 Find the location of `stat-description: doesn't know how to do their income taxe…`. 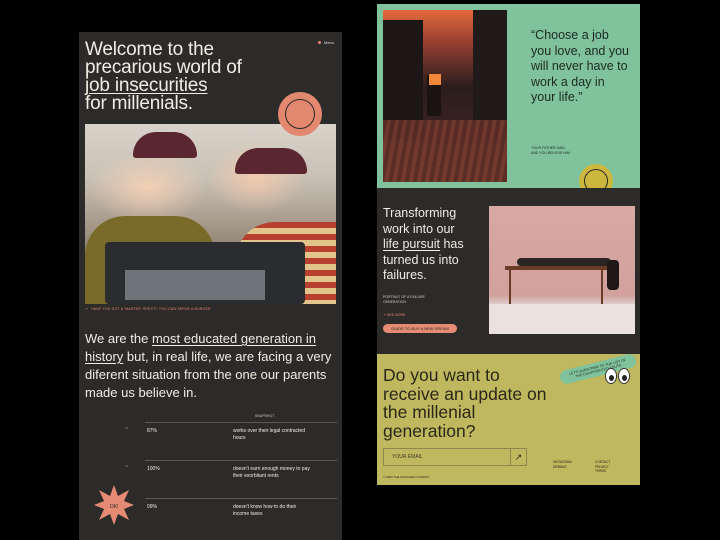

stat-description: doesn't know how to do their income taxe… is located at coordinates (265, 510).